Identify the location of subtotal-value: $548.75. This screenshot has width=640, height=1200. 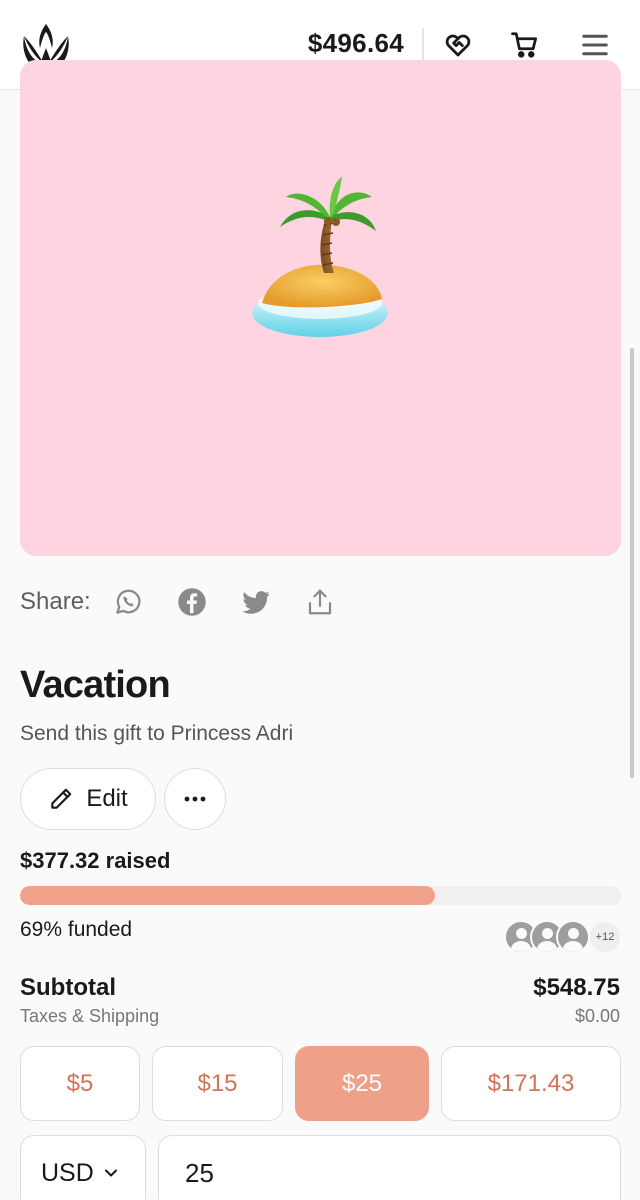
(576, 987).